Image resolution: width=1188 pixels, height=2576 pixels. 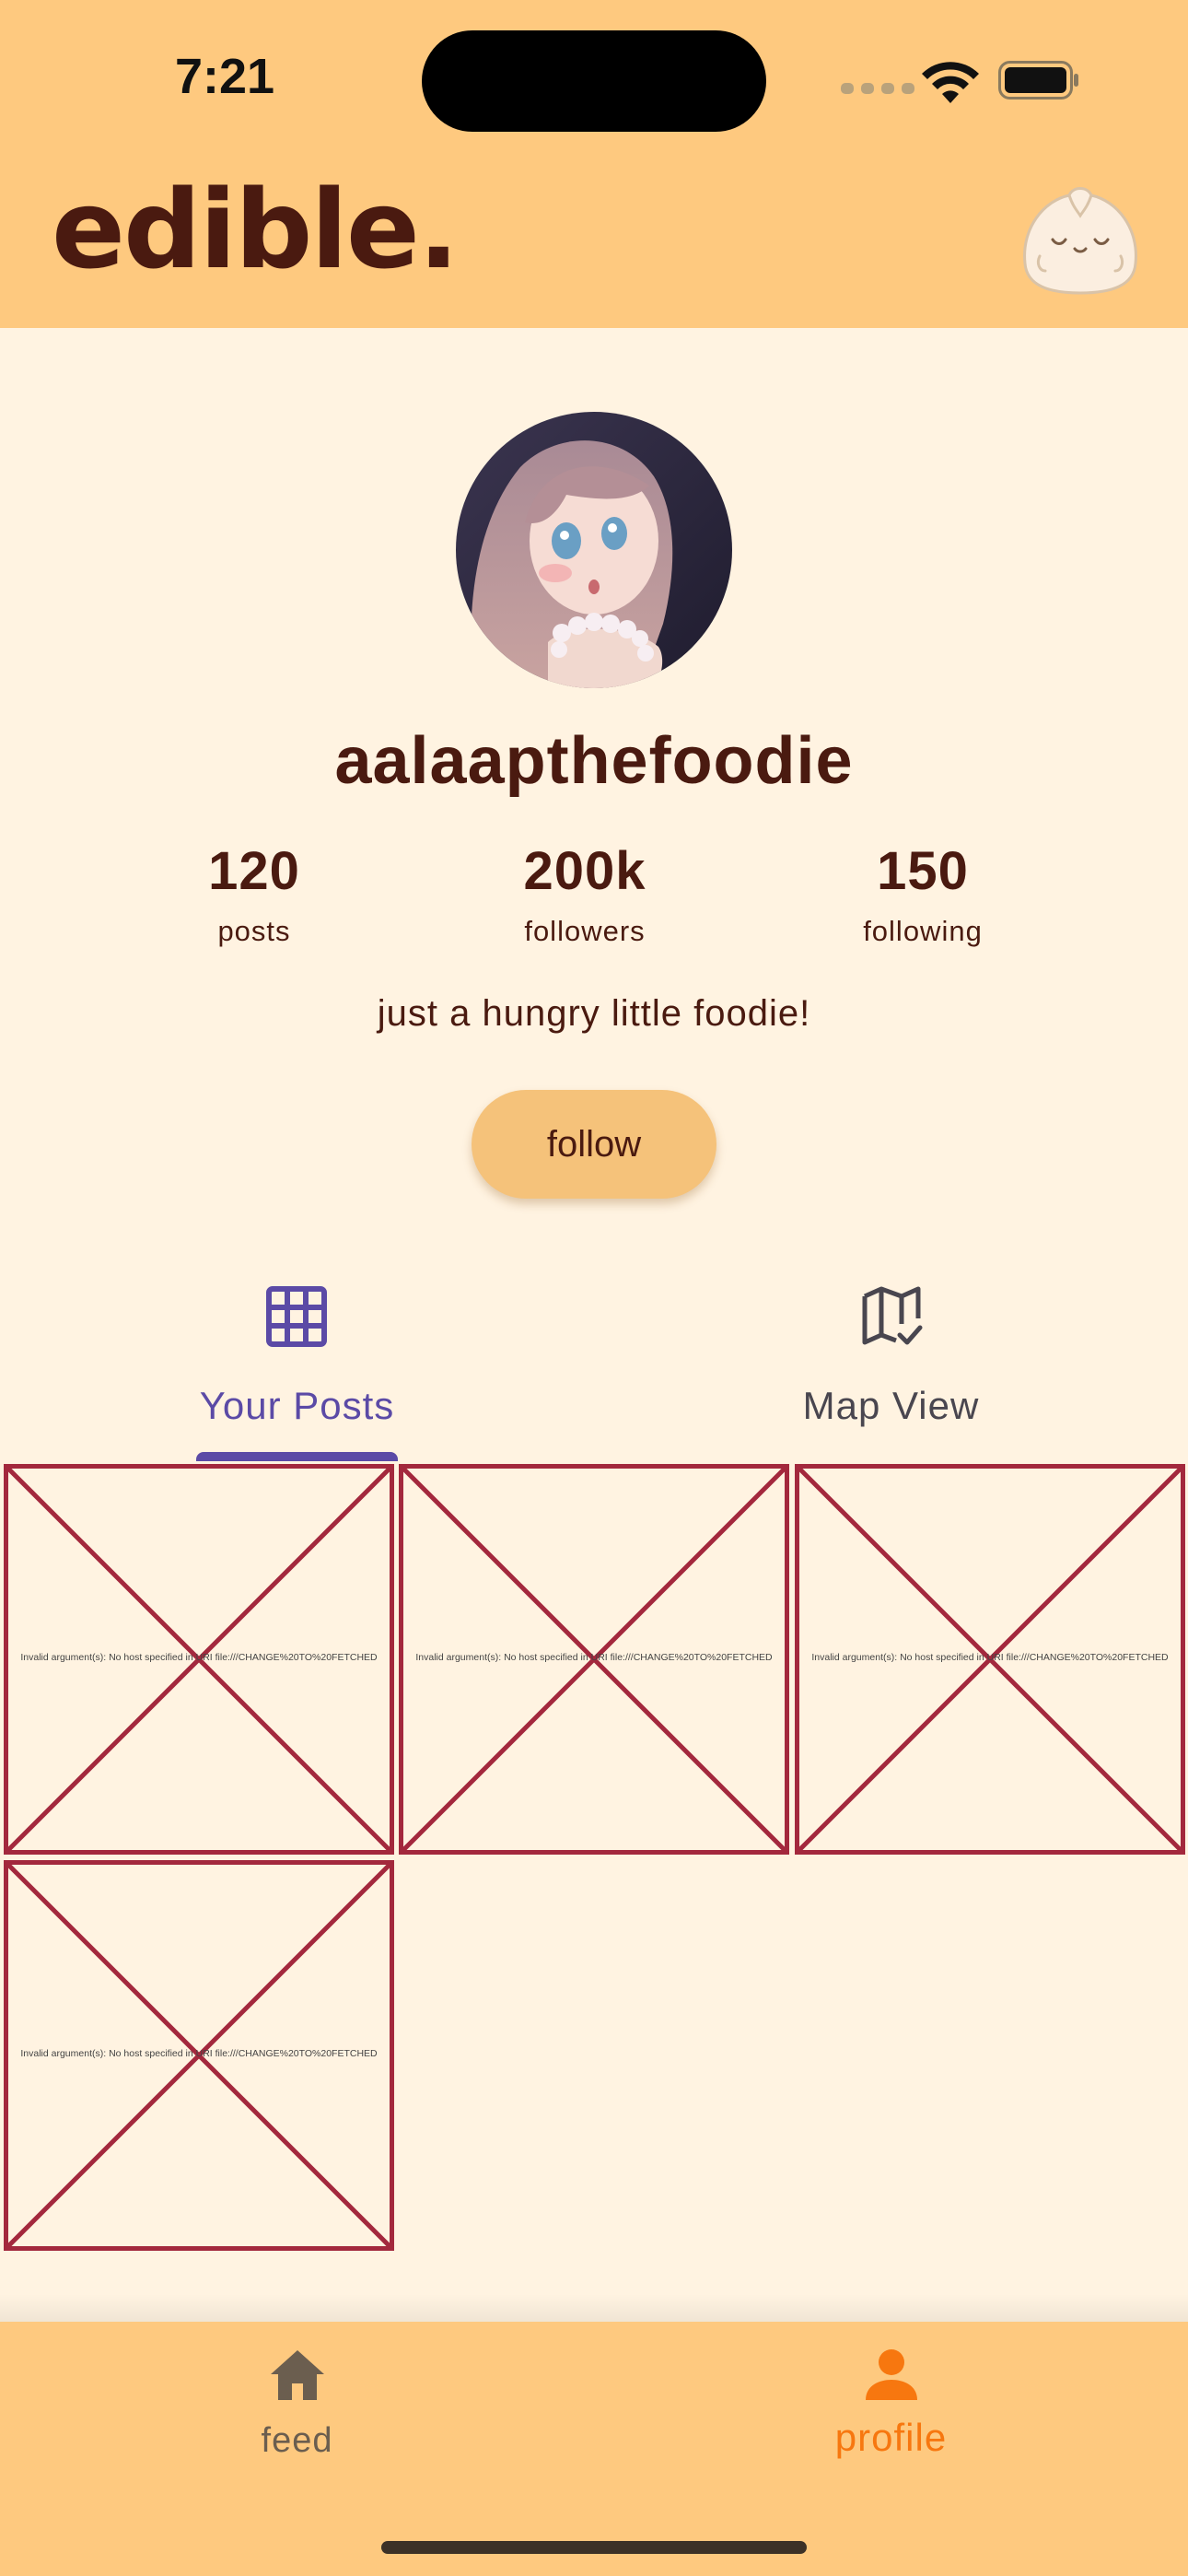 What do you see at coordinates (891, 1405) in the screenshot?
I see `tab-map-view-label: Map View` at bounding box center [891, 1405].